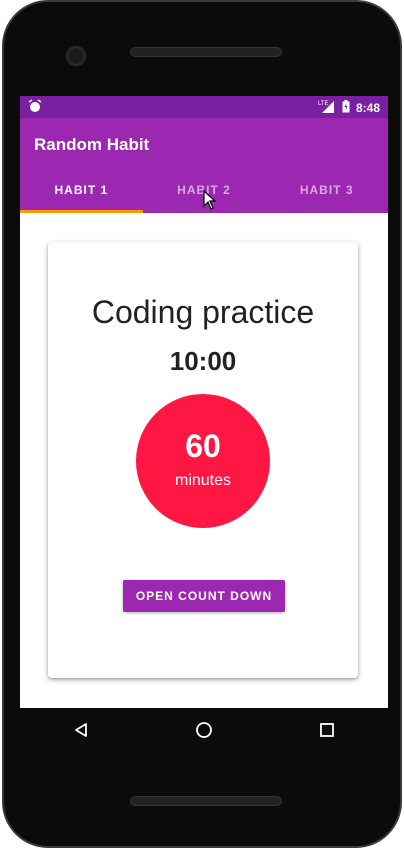  Describe the element at coordinates (81, 190) in the screenshot. I see `tab-habit-1: HABIT 1` at that location.